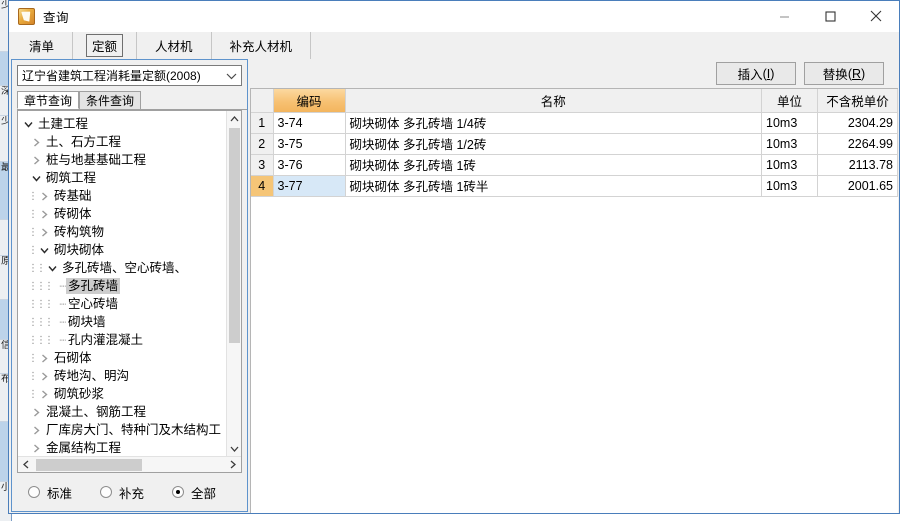 This screenshot has height=521, width=900. What do you see at coordinates (262, 101) in the screenshot?
I see `header-rownum` at bounding box center [262, 101].